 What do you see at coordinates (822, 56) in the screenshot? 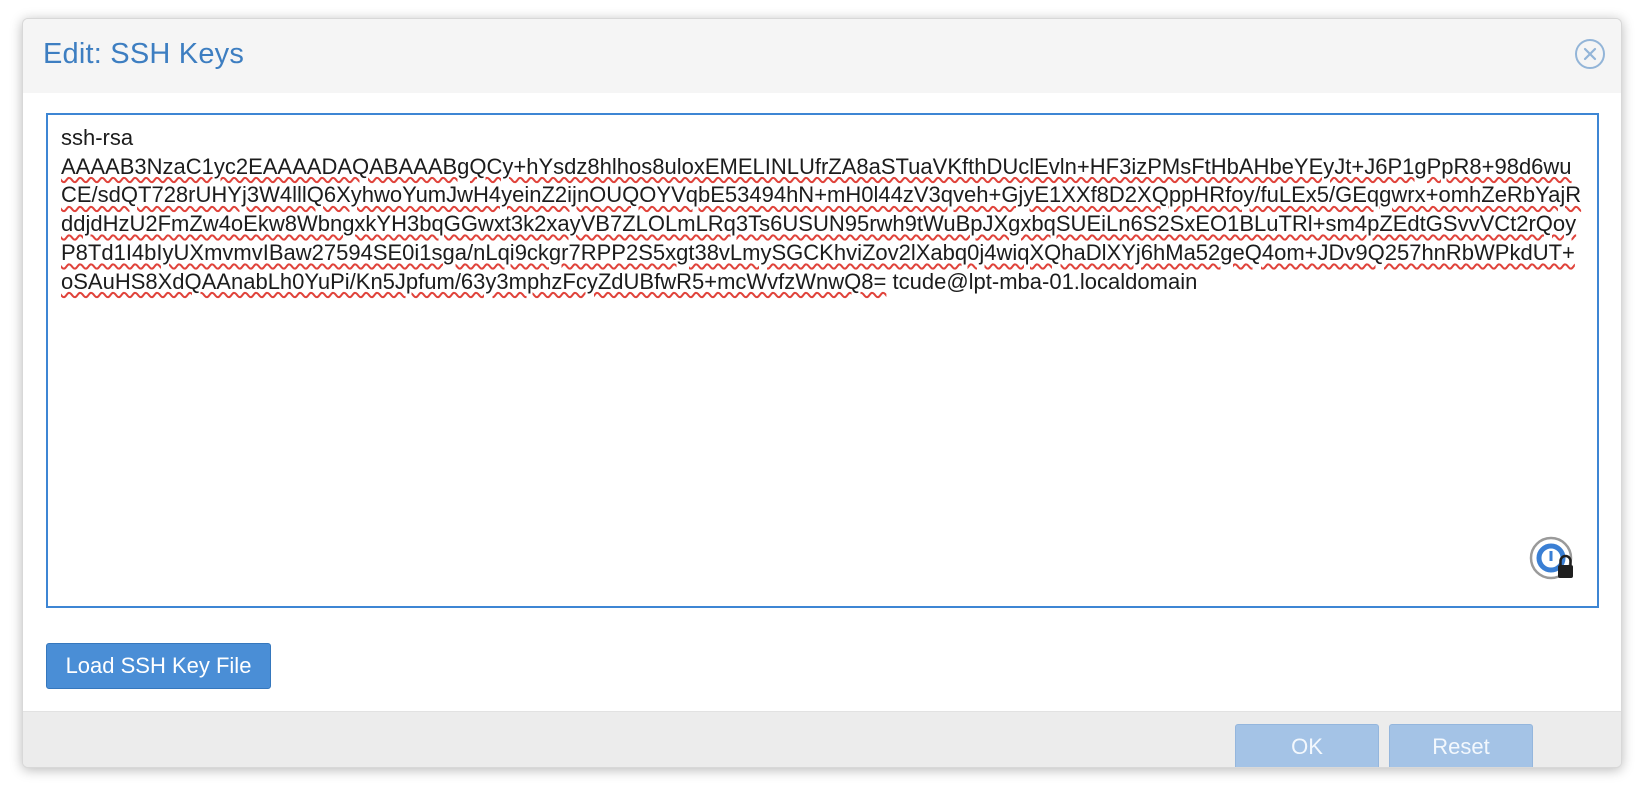
I see `dialog-titlebar: Edit: SSH Keys` at bounding box center [822, 56].